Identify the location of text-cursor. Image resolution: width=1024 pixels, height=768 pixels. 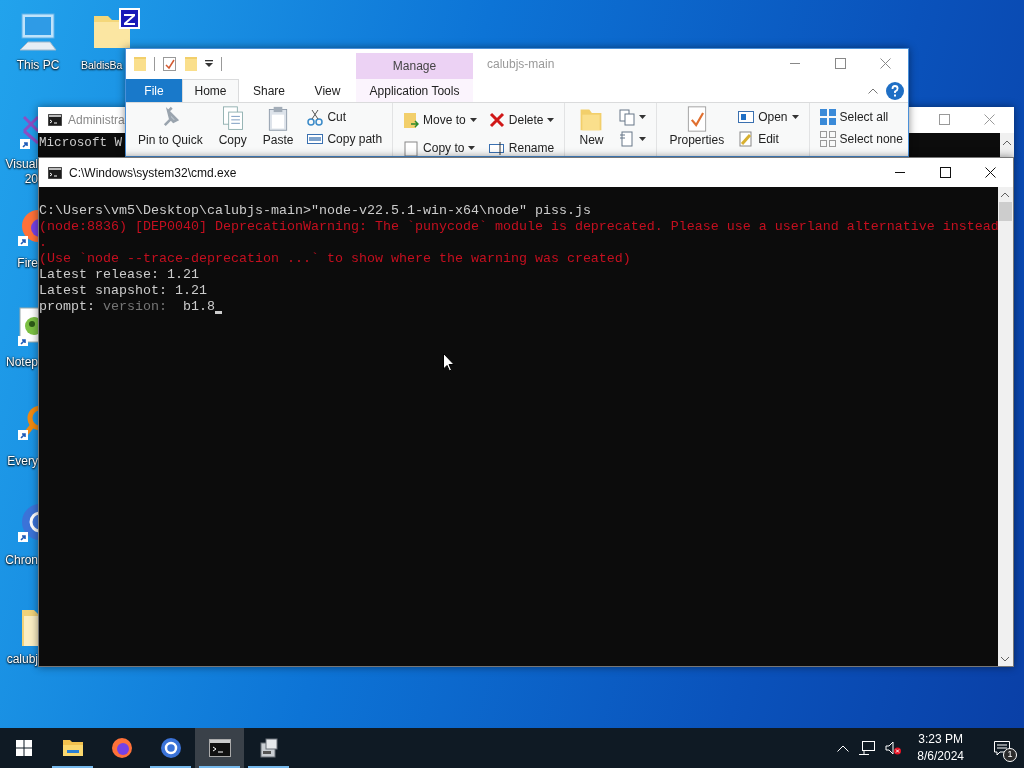
(218, 312).